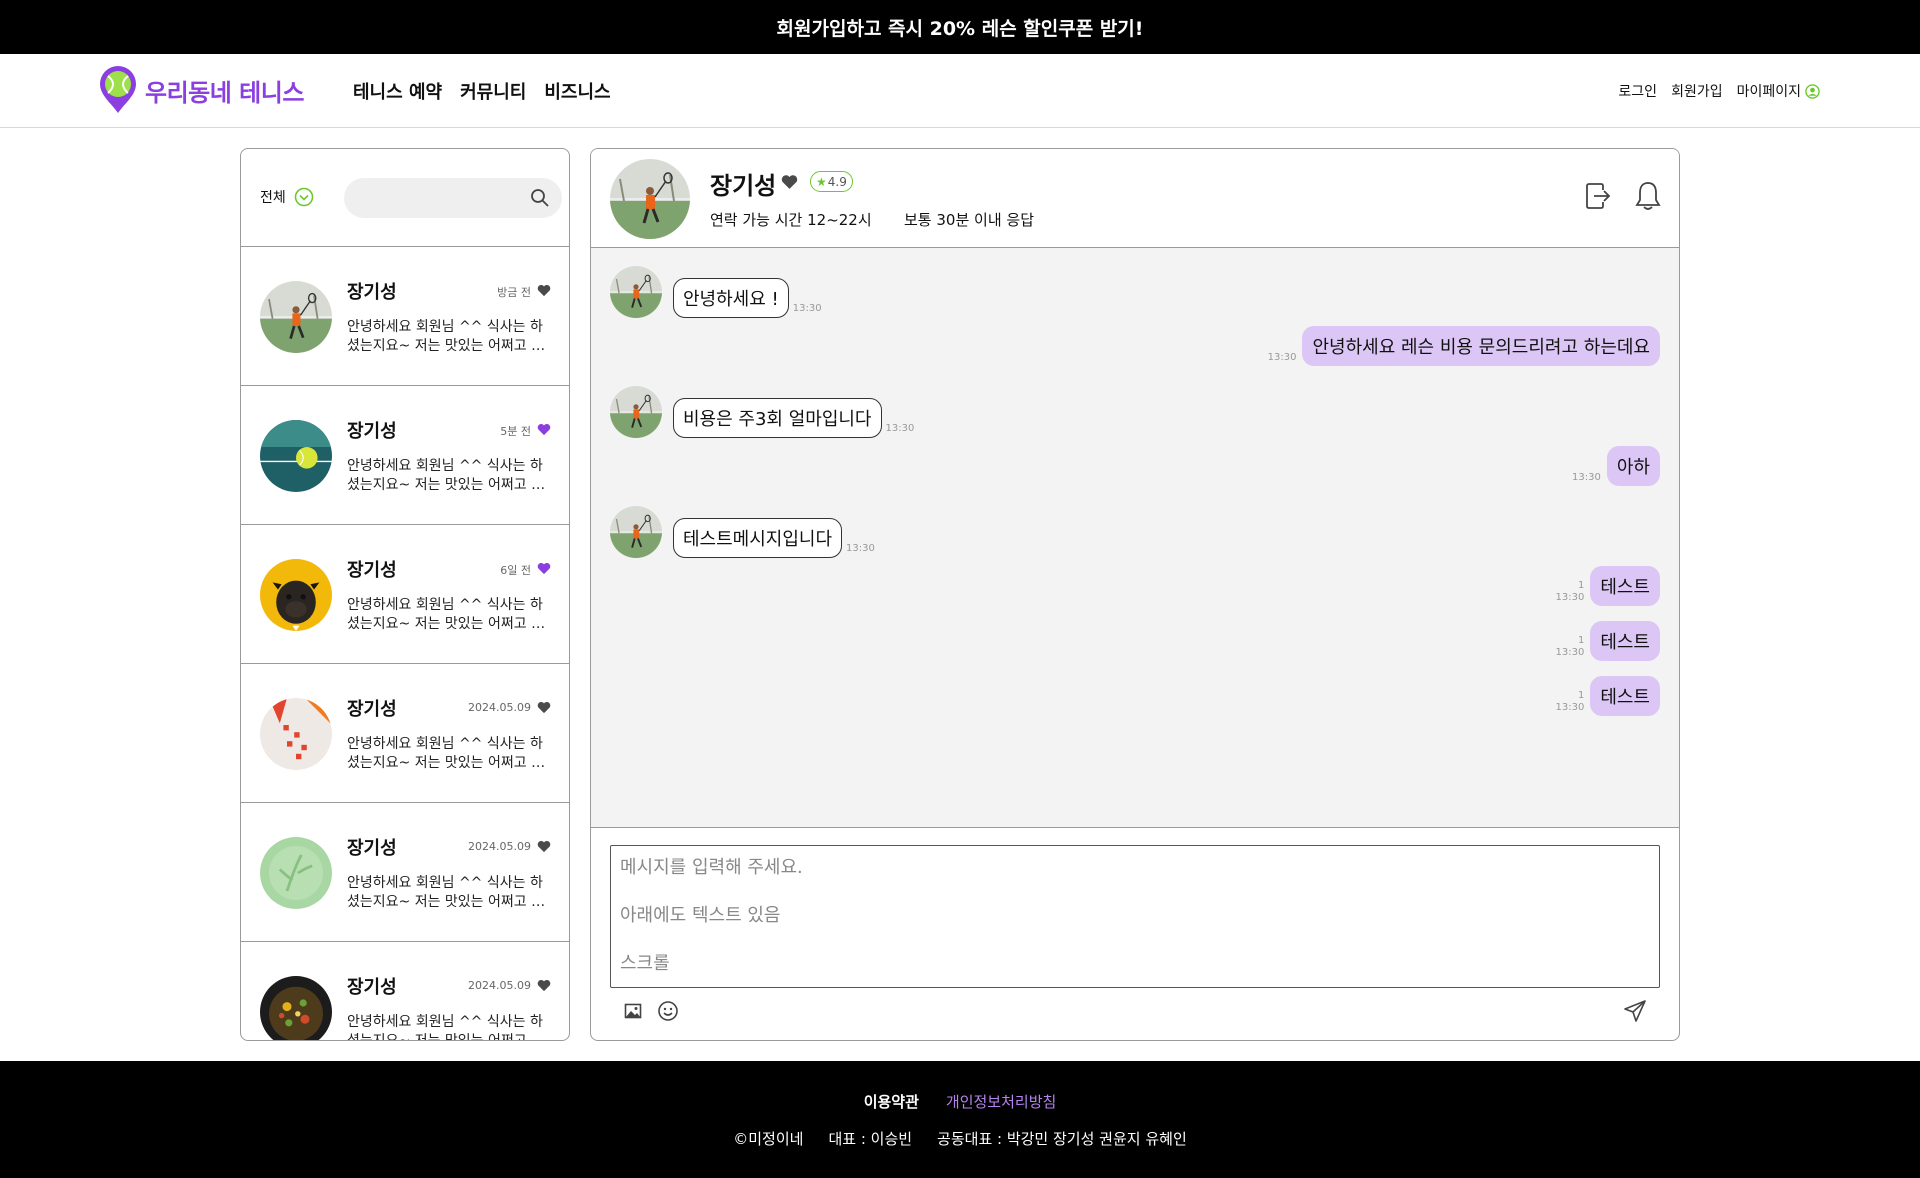 This screenshot has height=1178, width=1920. I want to click on message-incoming: 안녕하세요 ! 13:30, so click(716, 292).